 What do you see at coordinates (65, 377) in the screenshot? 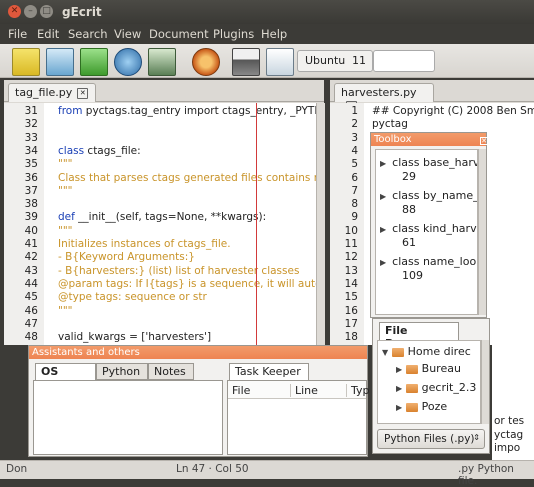
I see `tab-os-shell: OS Shell` at bounding box center [65, 377].